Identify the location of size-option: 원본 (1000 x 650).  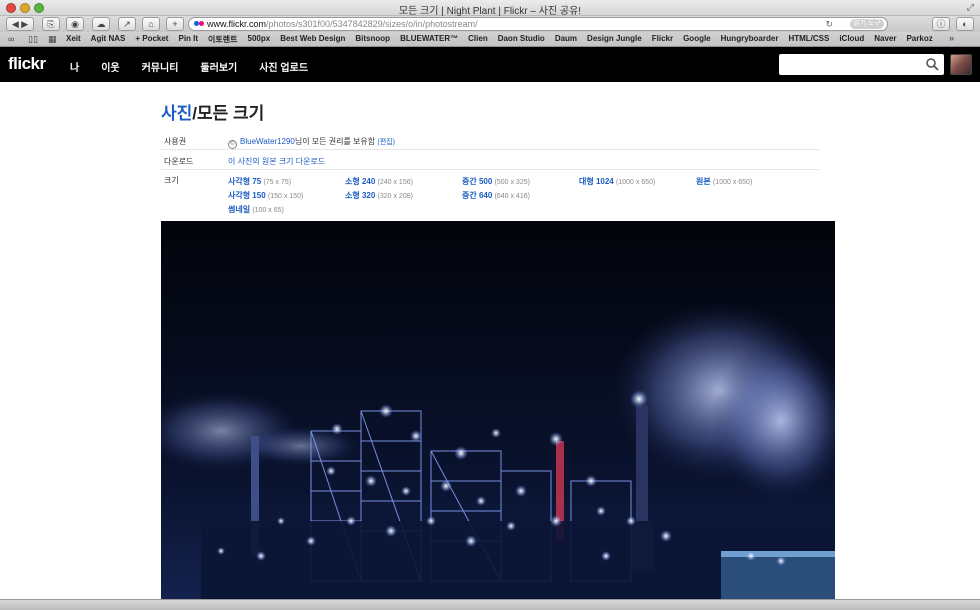
(724, 182).